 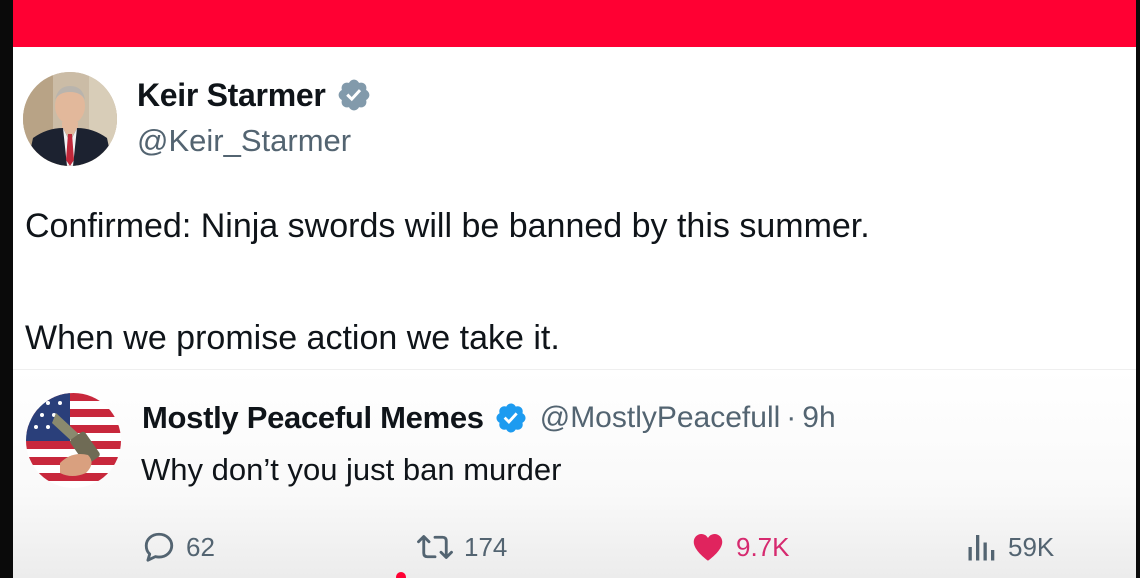 What do you see at coordinates (486, 546) in the screenshot?
I see `repost-count: 174` at bounding box center [486, 546].